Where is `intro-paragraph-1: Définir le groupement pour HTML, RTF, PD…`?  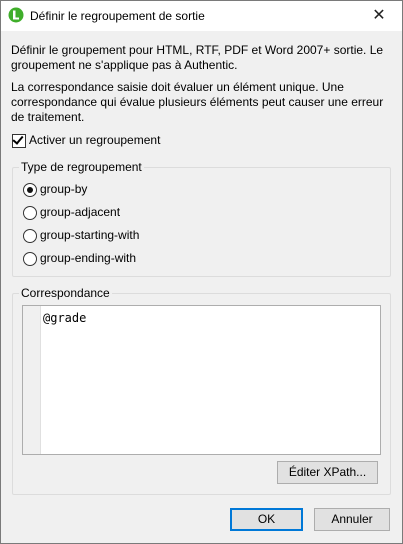
intro-paragraph-1: Définir le groupement pour HTML, RTF, PD… is located at coordinates (197, 57).